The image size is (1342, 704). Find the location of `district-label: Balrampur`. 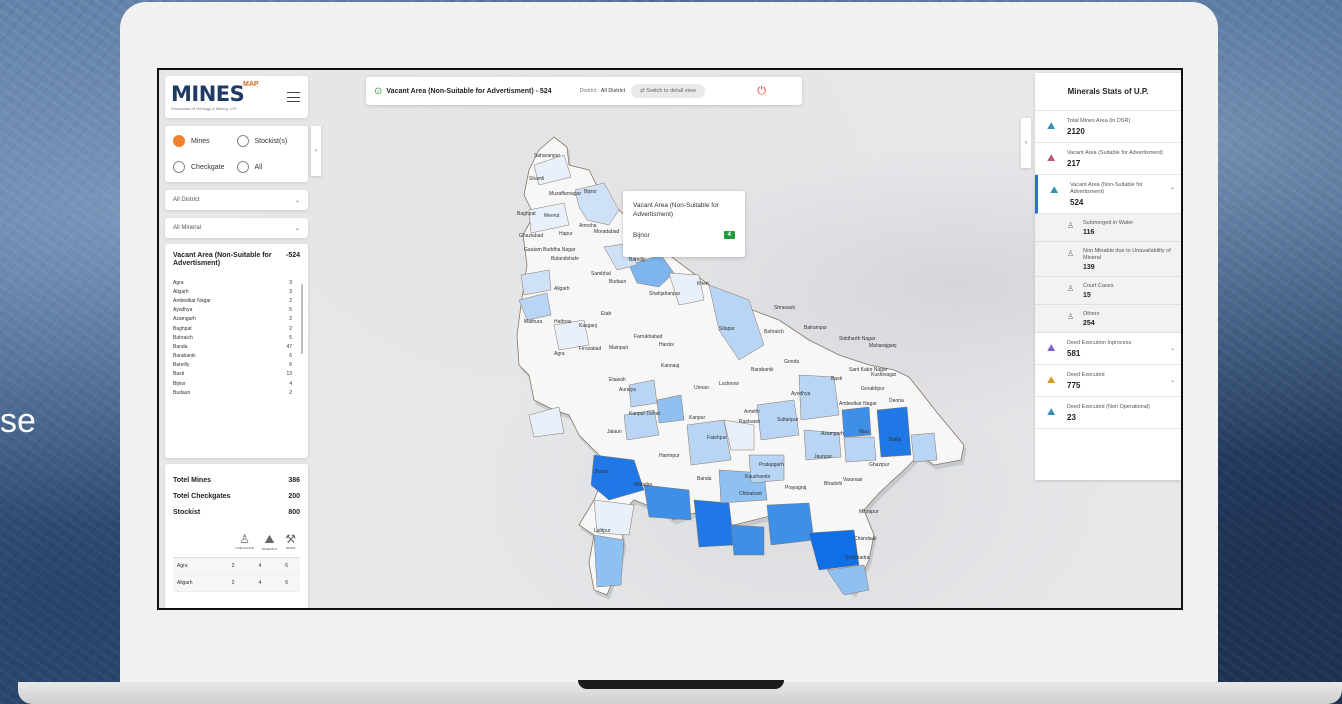

district-label: Balrampur is located at coordinates (815, 328).